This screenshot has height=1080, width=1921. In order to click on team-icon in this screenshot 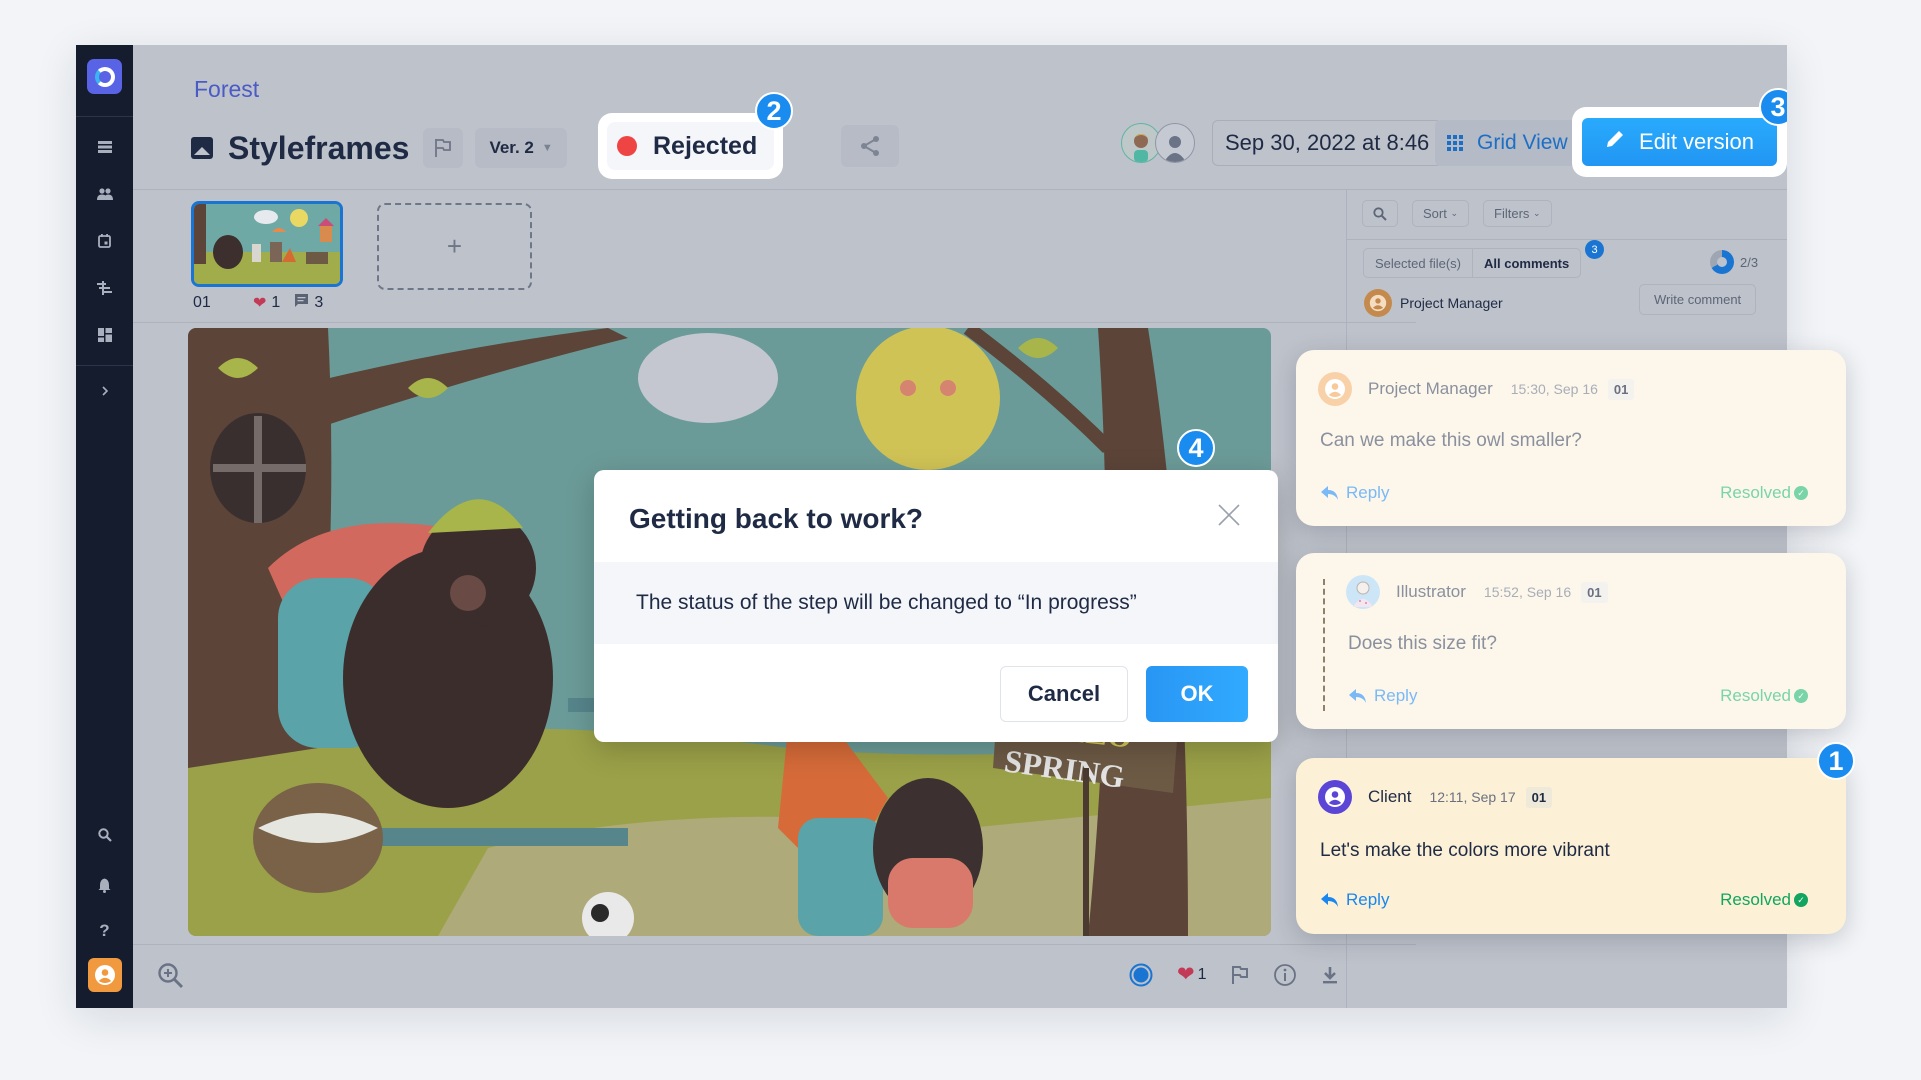, I will do `click(104, 194)`.